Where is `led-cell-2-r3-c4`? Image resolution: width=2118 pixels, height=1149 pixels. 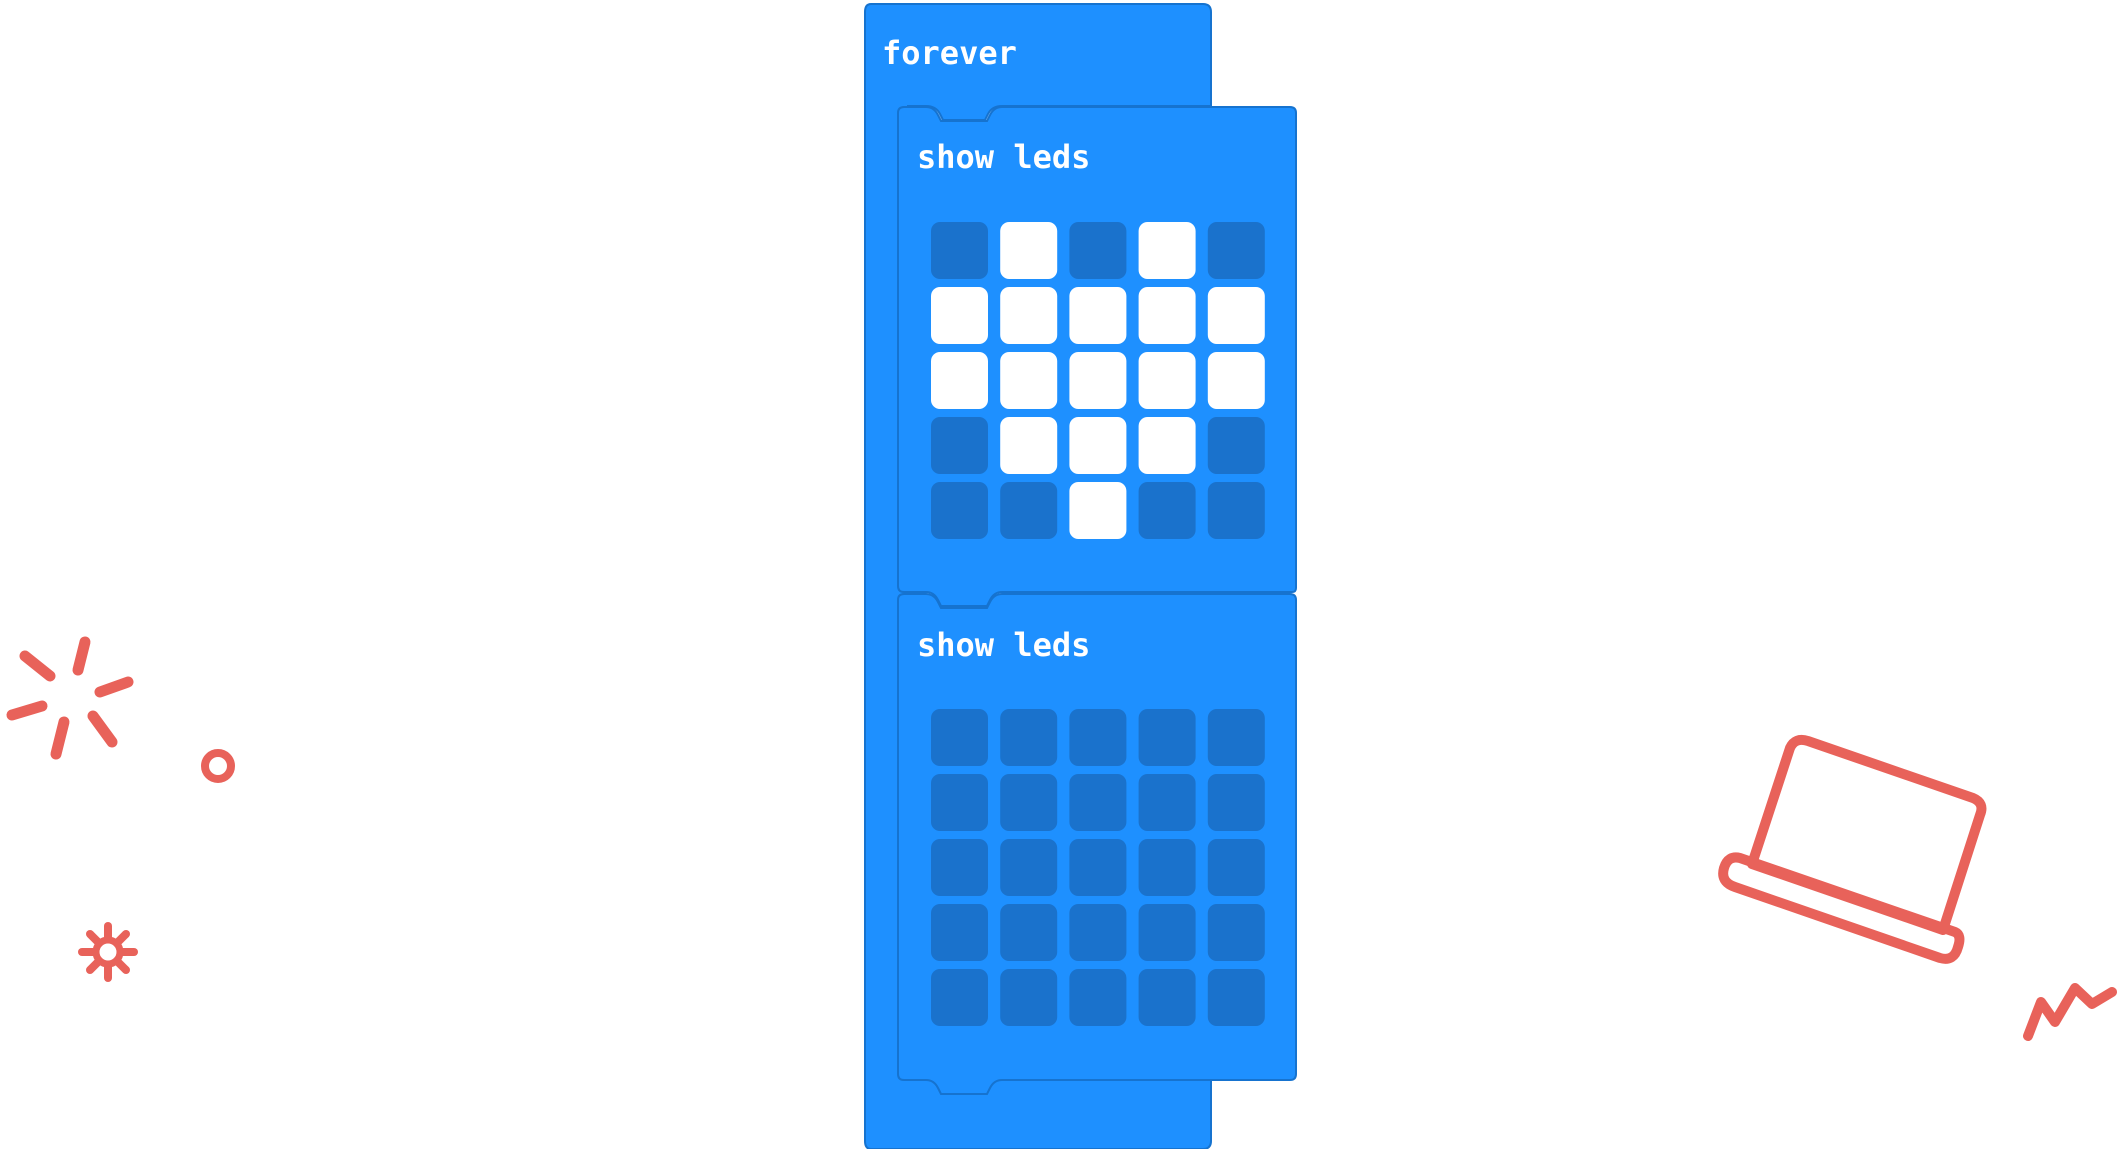
led-cell-2-r3-c4 is located at coordinates (1167, 867).